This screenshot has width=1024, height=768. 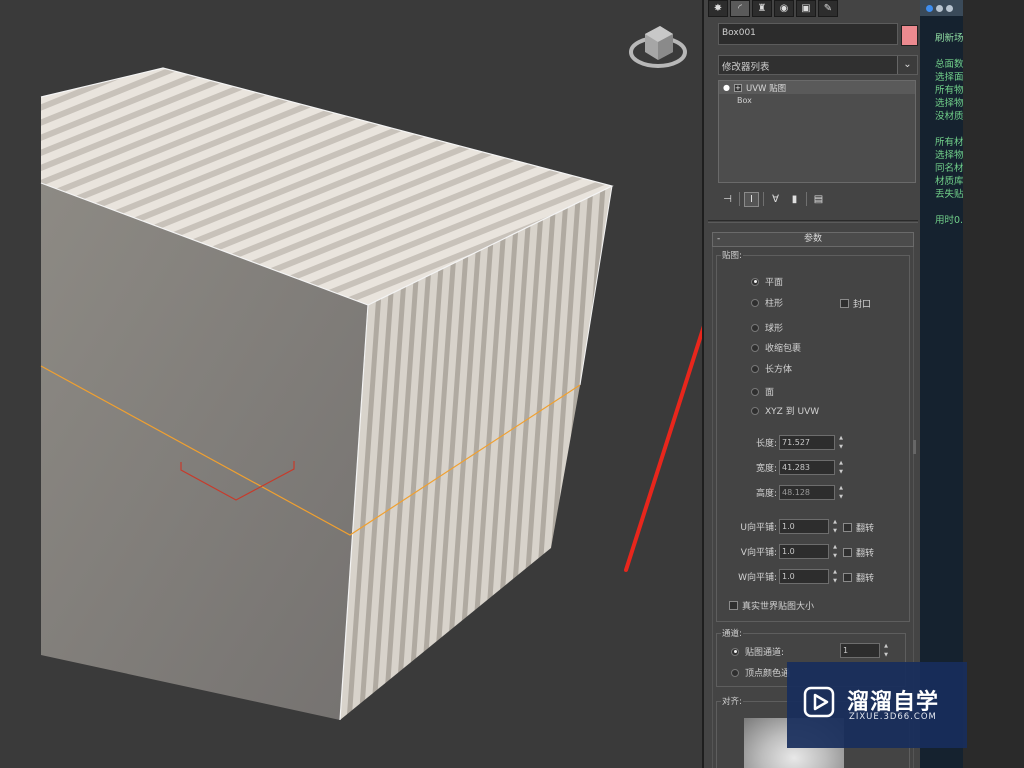 I want to click on refresh-scene-label: 刷新场, so click(x=949, y=37).